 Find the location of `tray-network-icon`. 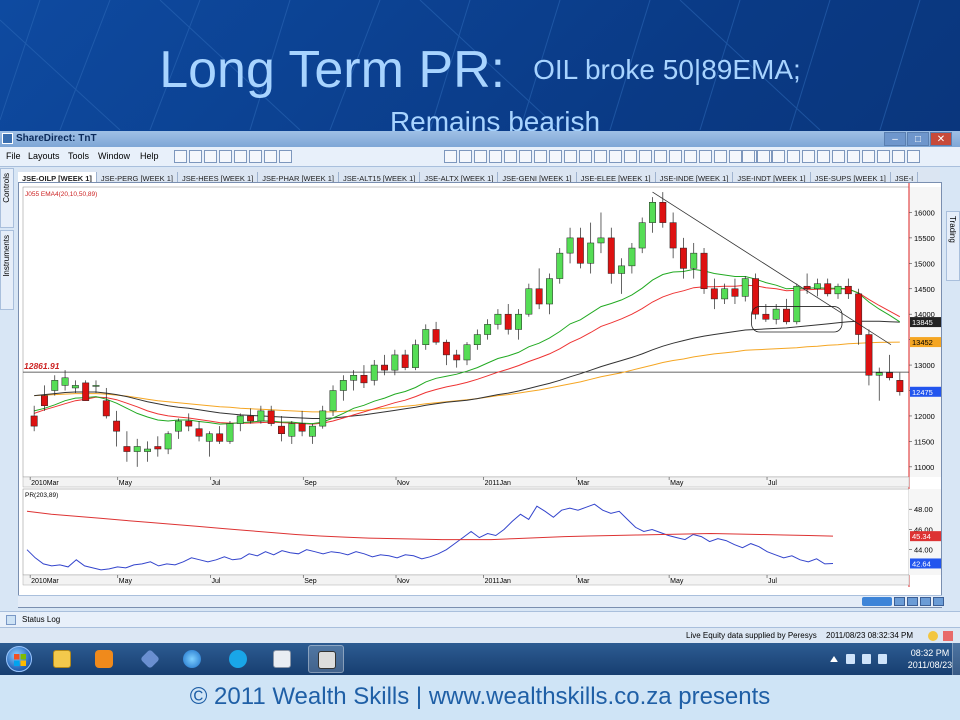

tray-network-icon is located at coordinates (866, 659).